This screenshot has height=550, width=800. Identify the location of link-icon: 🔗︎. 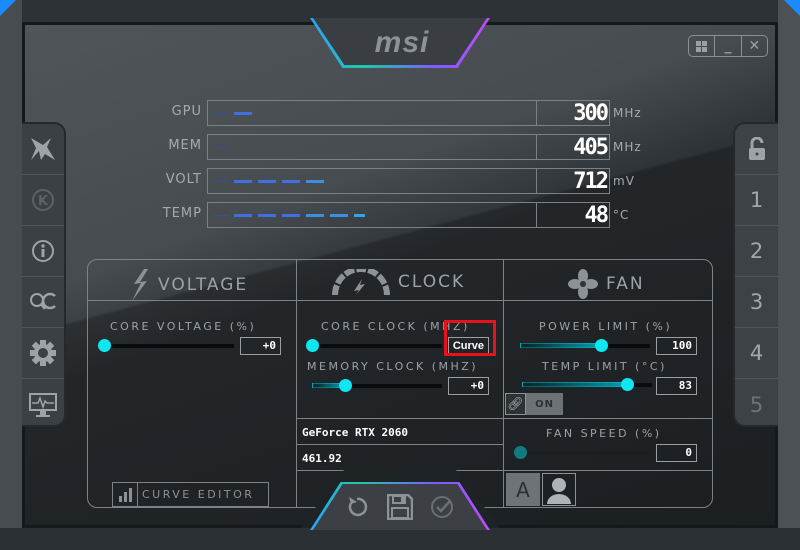
(515, 404).